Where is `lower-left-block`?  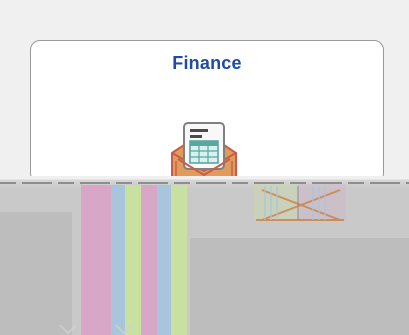
lower-left-block is located at coordinates (36, 273).